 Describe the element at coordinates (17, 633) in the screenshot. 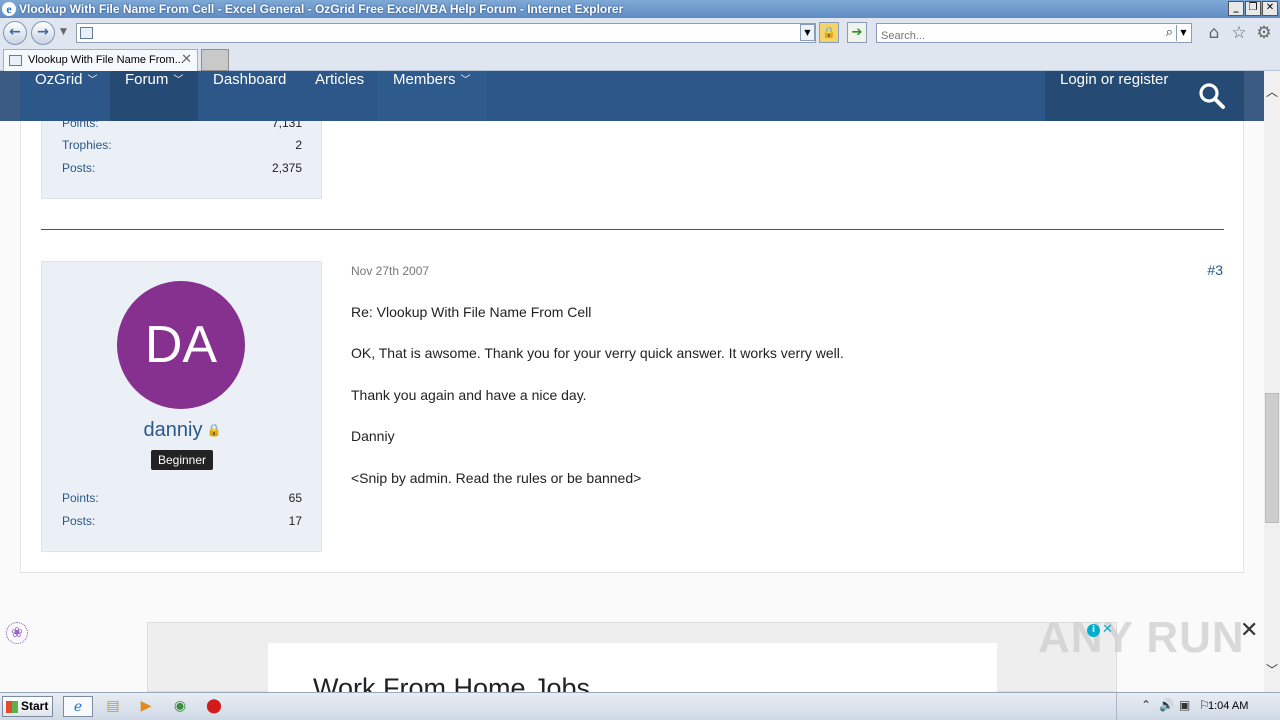

I see `ad-choices-icon: ❀` at that location.